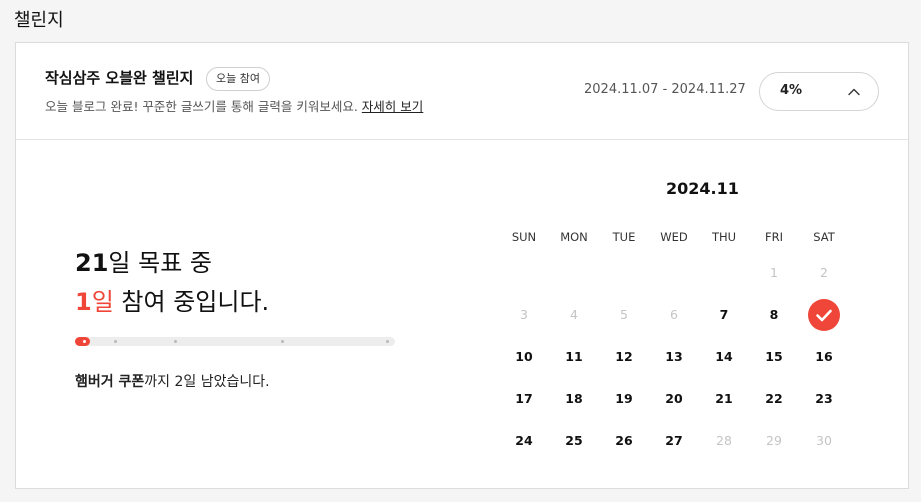  I want to click on progress-track, so click(235, 341).